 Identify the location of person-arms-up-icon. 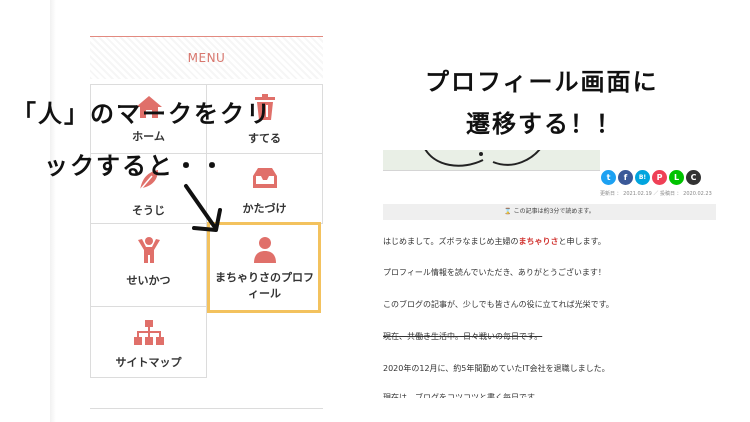
(148, 250).